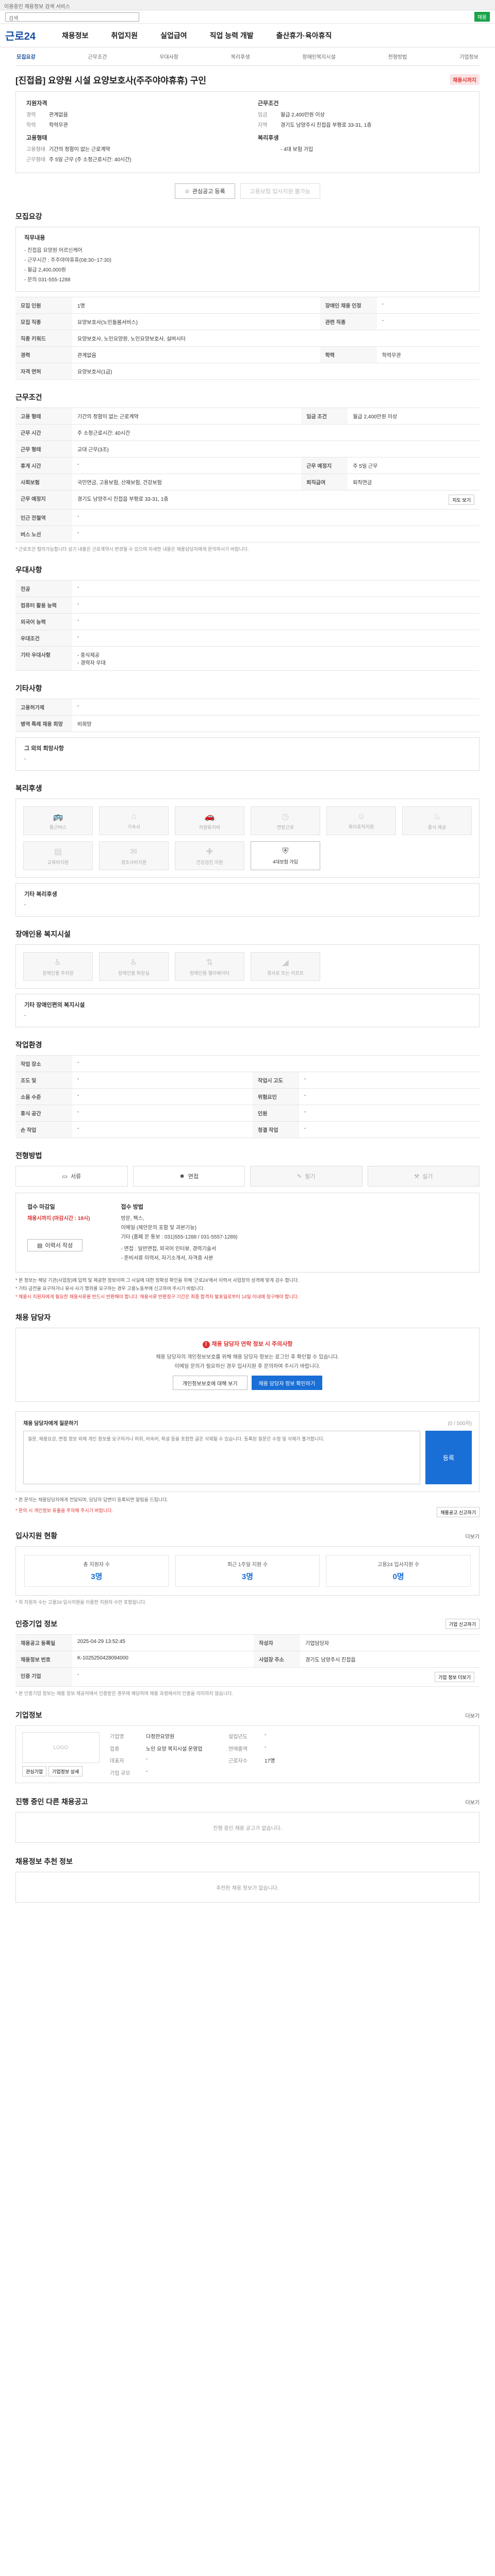  What do you see at coordinates (43, 588) in the screenshot?
I see `th-cell: 전공` at bounding box center [43, 588].